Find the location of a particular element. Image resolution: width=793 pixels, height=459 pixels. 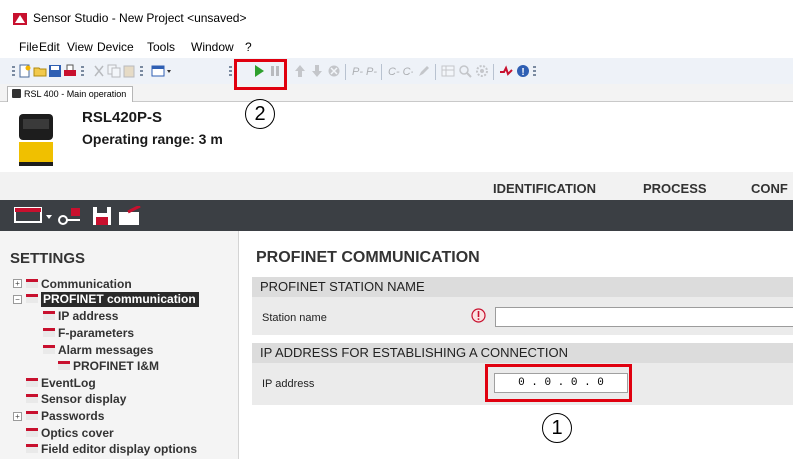

ip-address-highlight is located at coordinates (558, 383).